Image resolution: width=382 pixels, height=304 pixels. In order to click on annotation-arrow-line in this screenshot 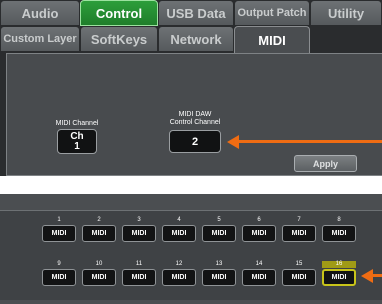, I will do `click(310, 141)`.